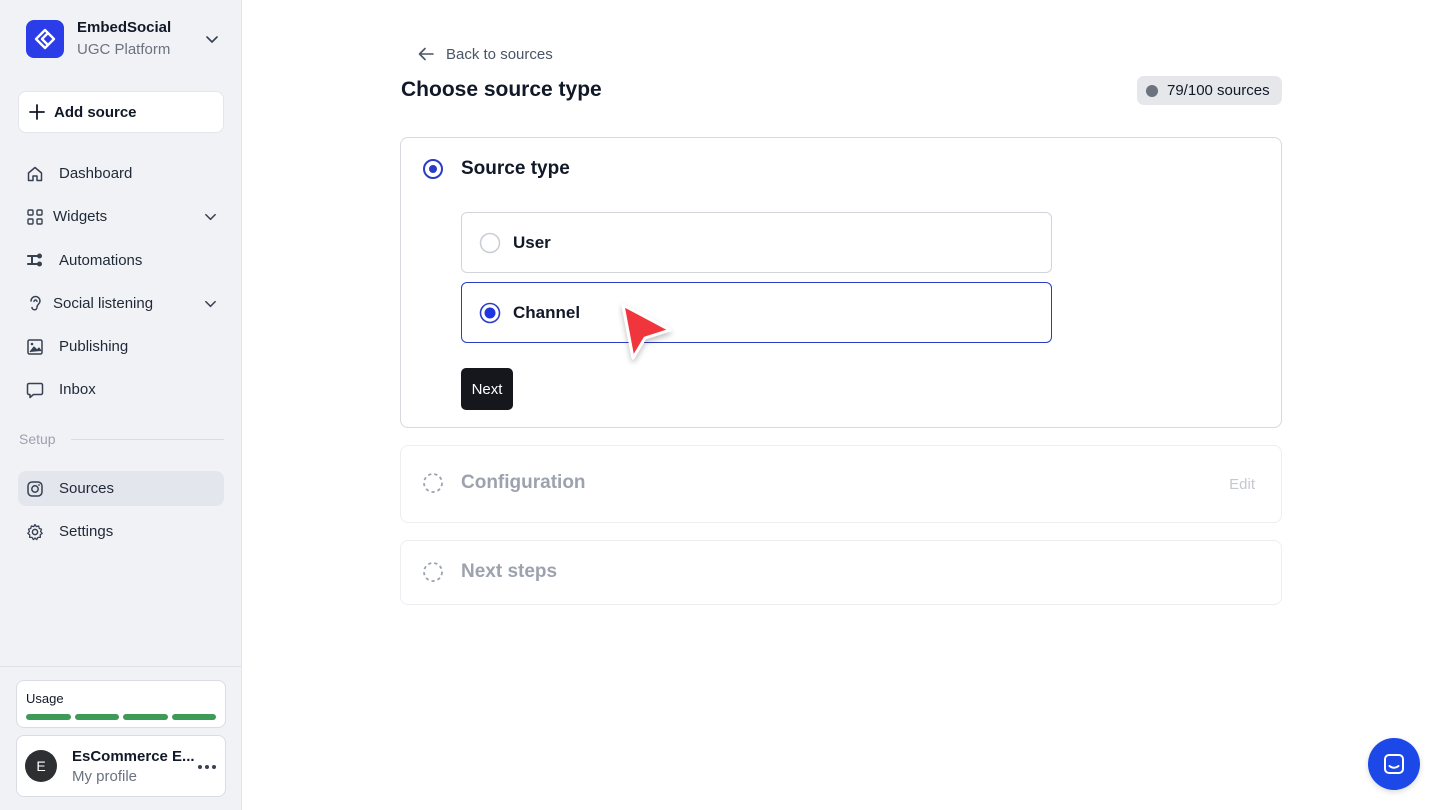  I want to click on sidebar-item-label: Publishing, so click(94, 347).